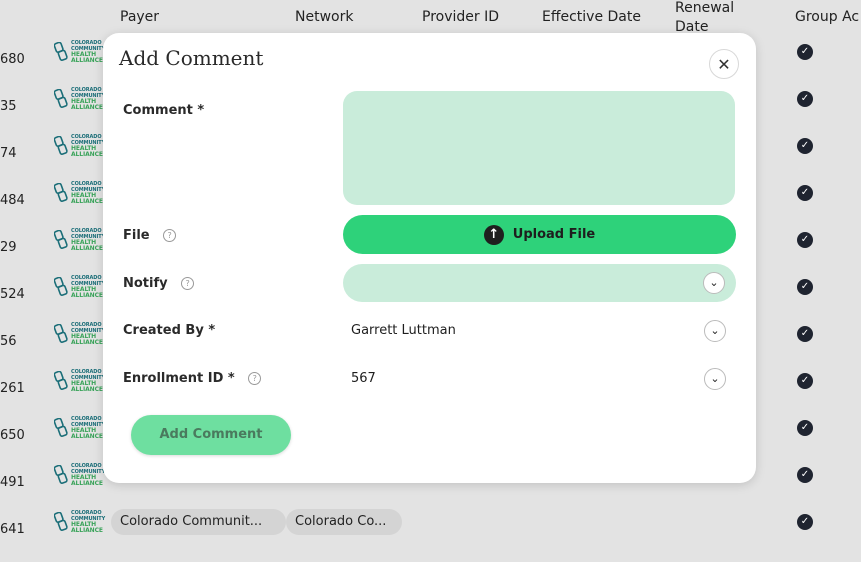 The width and height of the screenshot is (861, 562). I want to click on upload-file-button: ↑ Upload File, so click(539, 234).